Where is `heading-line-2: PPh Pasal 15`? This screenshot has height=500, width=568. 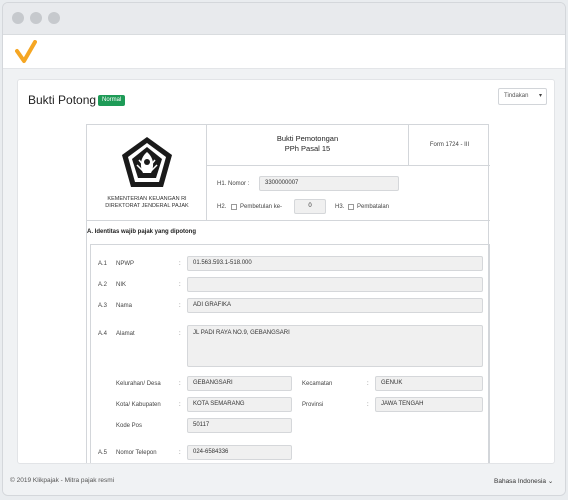
heading-line-2: PPh Pasal 15 is located at coordinates (307, 148).